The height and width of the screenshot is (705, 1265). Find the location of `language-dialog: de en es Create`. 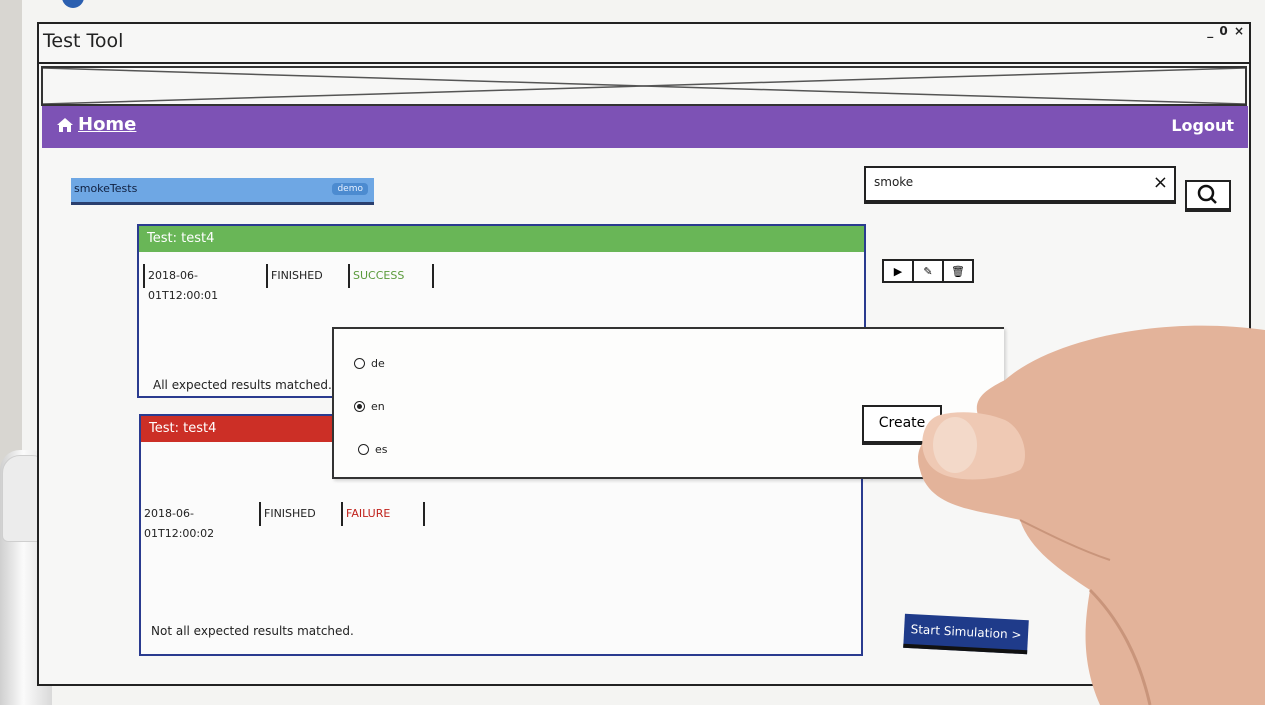

language-dialog: de en es Create is located at coordinates (668, 403).